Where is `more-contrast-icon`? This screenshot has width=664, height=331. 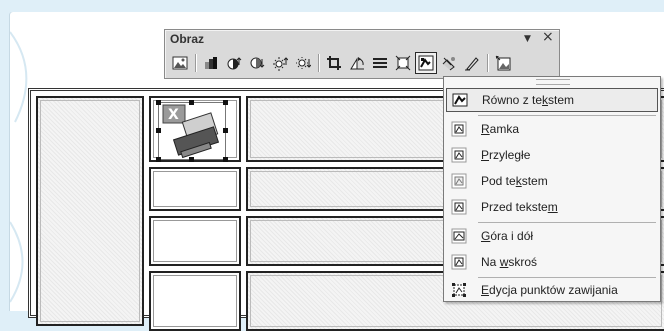 more-contrast-icon is located at coordinates (234, 63).